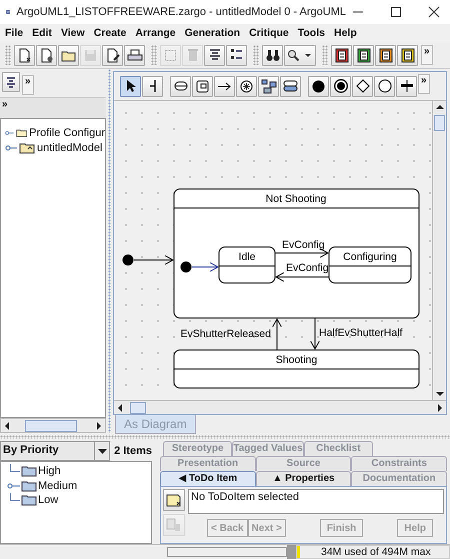 Image resolution: width=450 pixels, height=559 pixels. I want to click on todo-description: No ToDoItem selected, so click(316, 501).